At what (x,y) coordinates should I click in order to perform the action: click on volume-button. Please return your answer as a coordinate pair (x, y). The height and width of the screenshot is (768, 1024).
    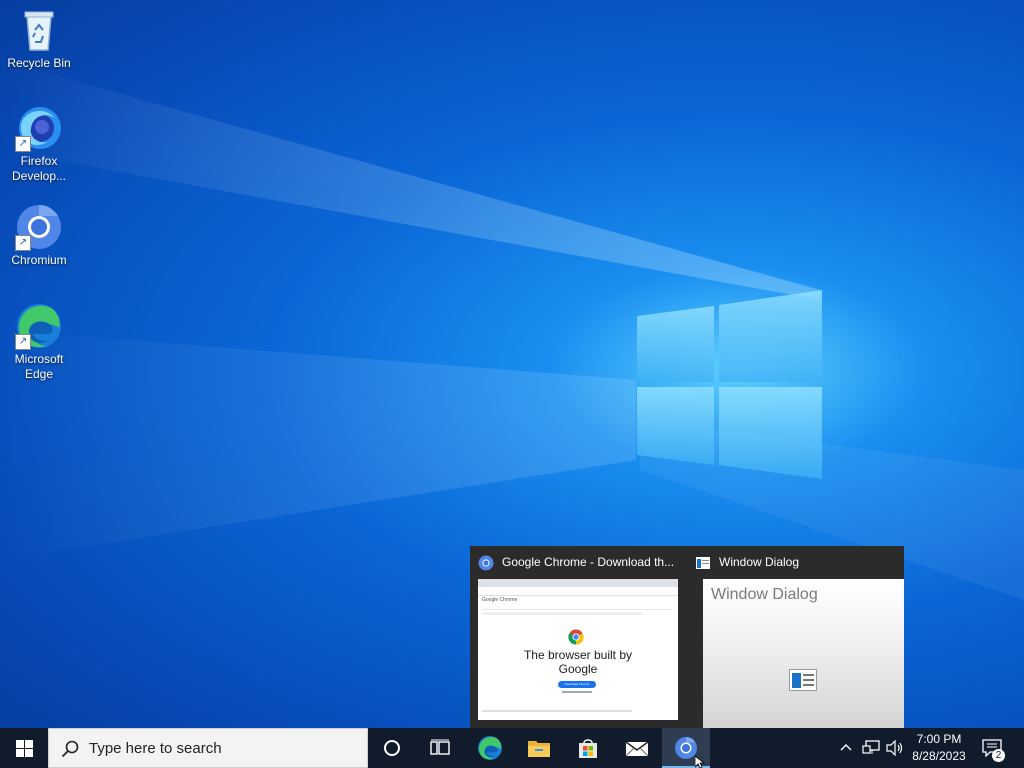
    Looking at the image, I should click on (895, 748).